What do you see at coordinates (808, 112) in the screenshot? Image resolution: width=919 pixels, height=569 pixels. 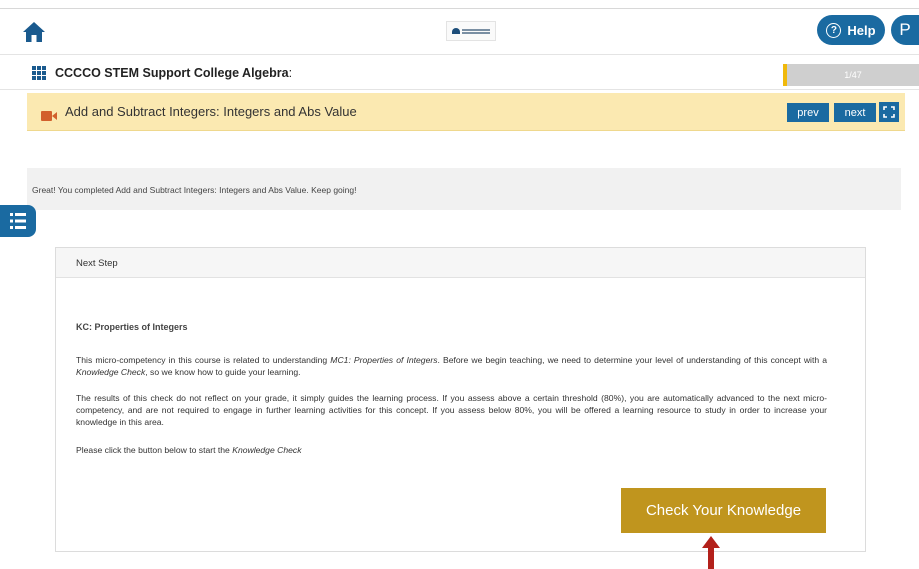 I see `prev-button: prev` at bounding box center [808, 112].